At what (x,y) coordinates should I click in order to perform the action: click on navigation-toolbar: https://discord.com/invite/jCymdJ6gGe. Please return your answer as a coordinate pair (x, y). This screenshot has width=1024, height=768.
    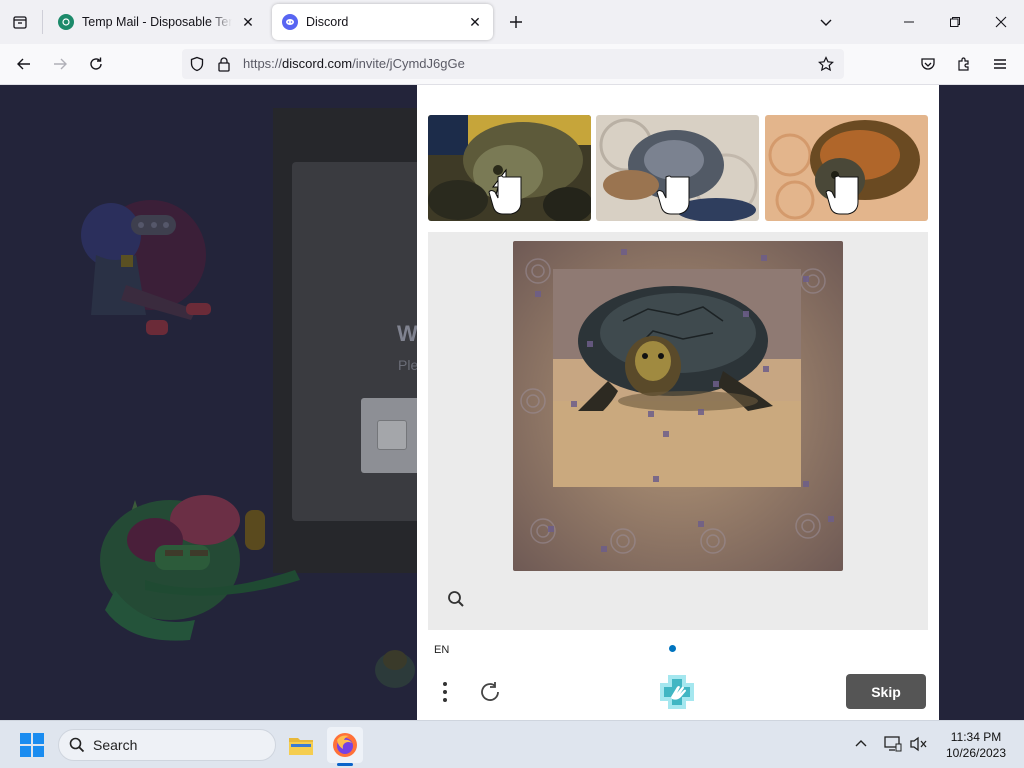
    Looking at the image, I should click on (512, 64).